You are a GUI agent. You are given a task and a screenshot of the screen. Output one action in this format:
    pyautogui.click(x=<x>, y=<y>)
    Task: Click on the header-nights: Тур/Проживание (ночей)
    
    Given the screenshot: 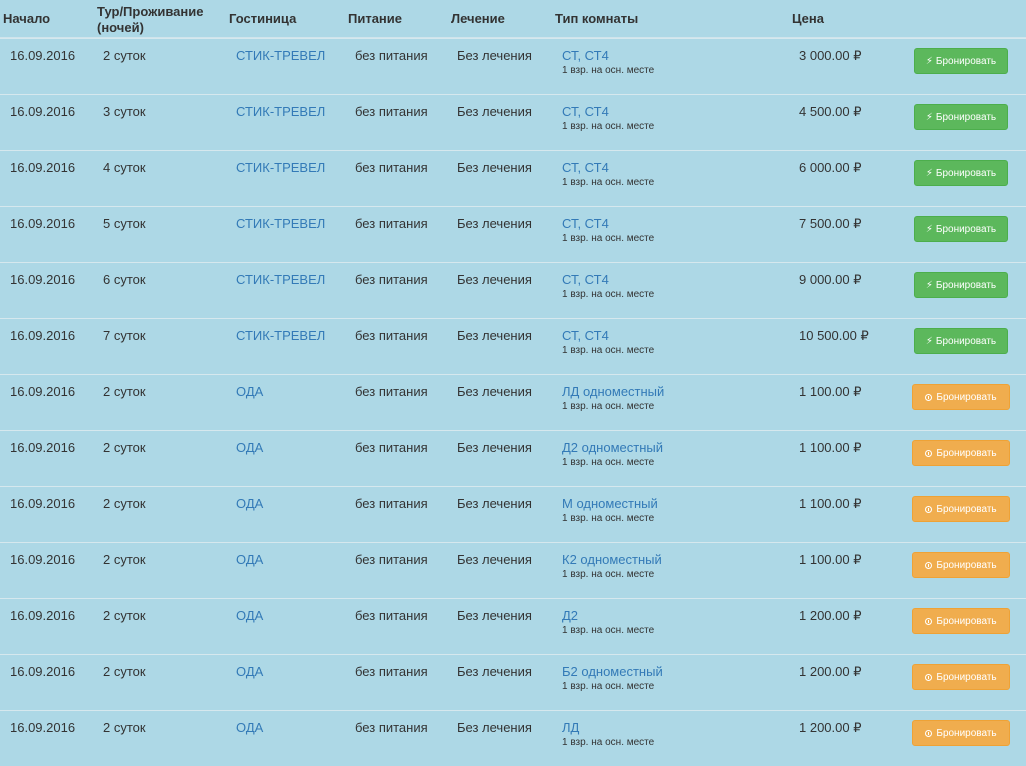 What is the action you would take?
    pyautogui.click(x=150, y=19)
    